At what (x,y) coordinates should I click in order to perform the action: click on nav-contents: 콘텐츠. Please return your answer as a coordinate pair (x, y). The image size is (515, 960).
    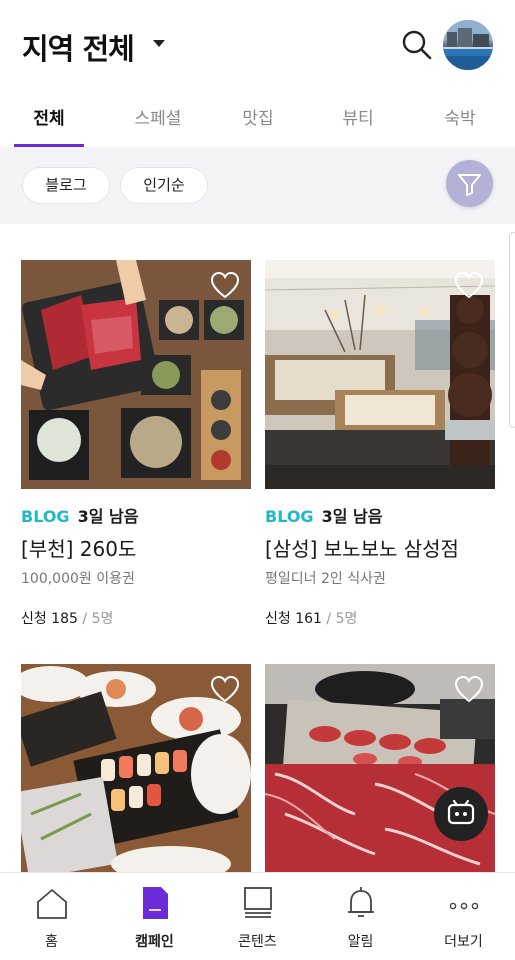
    Looking at the image, I should click on (257, 916).